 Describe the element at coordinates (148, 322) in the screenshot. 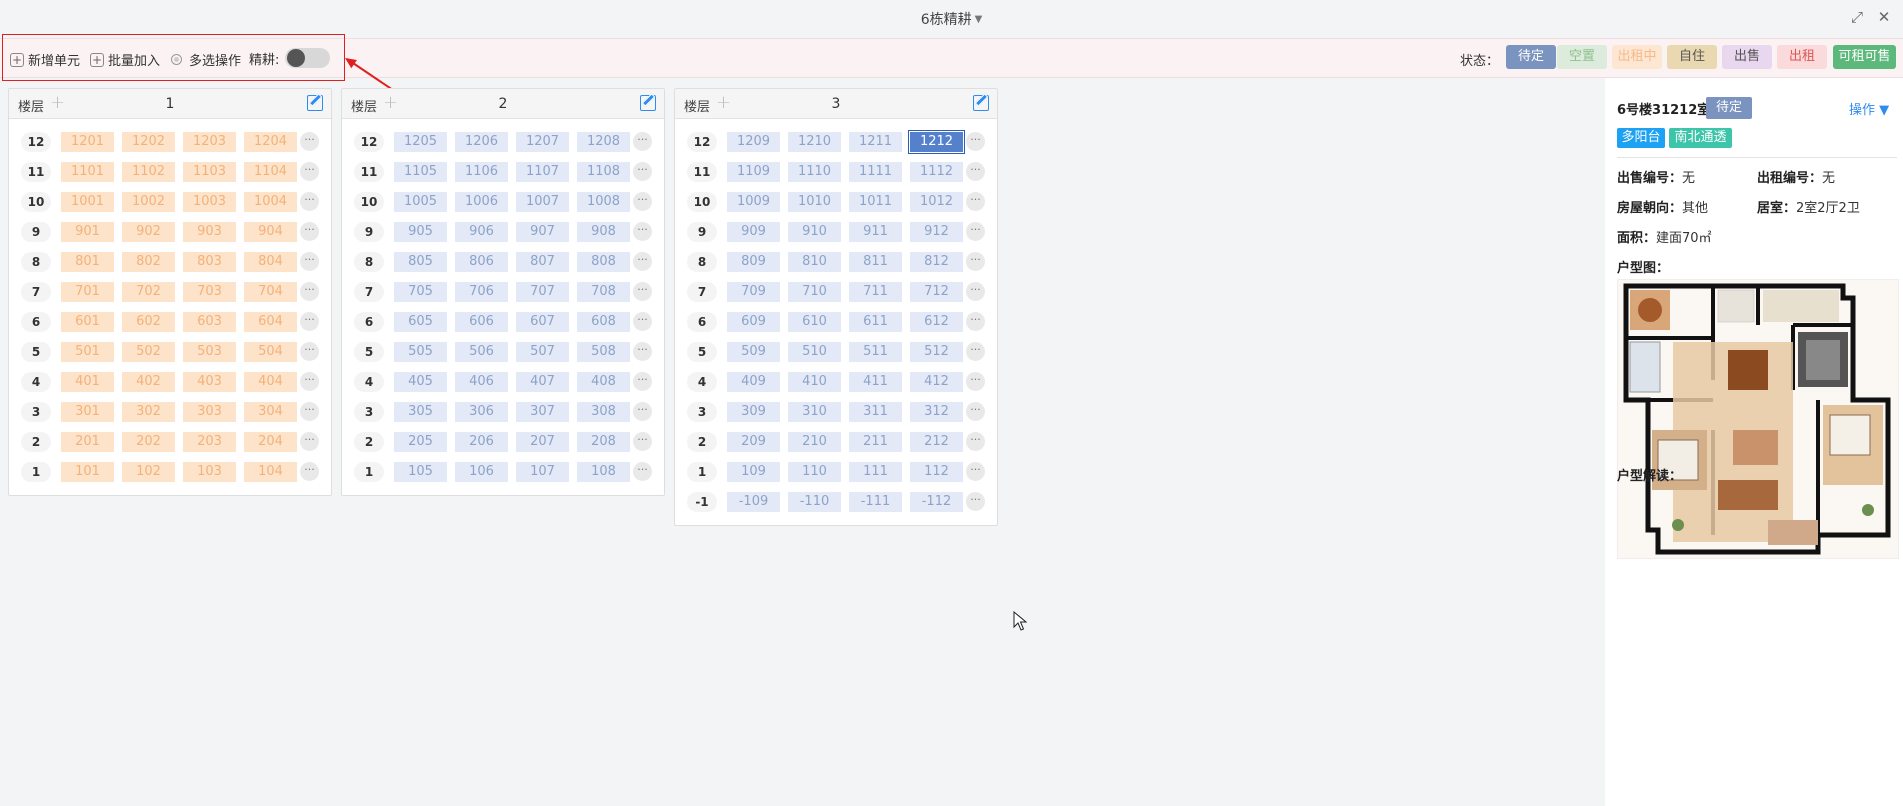

I see `room-cell: 602` at that location.